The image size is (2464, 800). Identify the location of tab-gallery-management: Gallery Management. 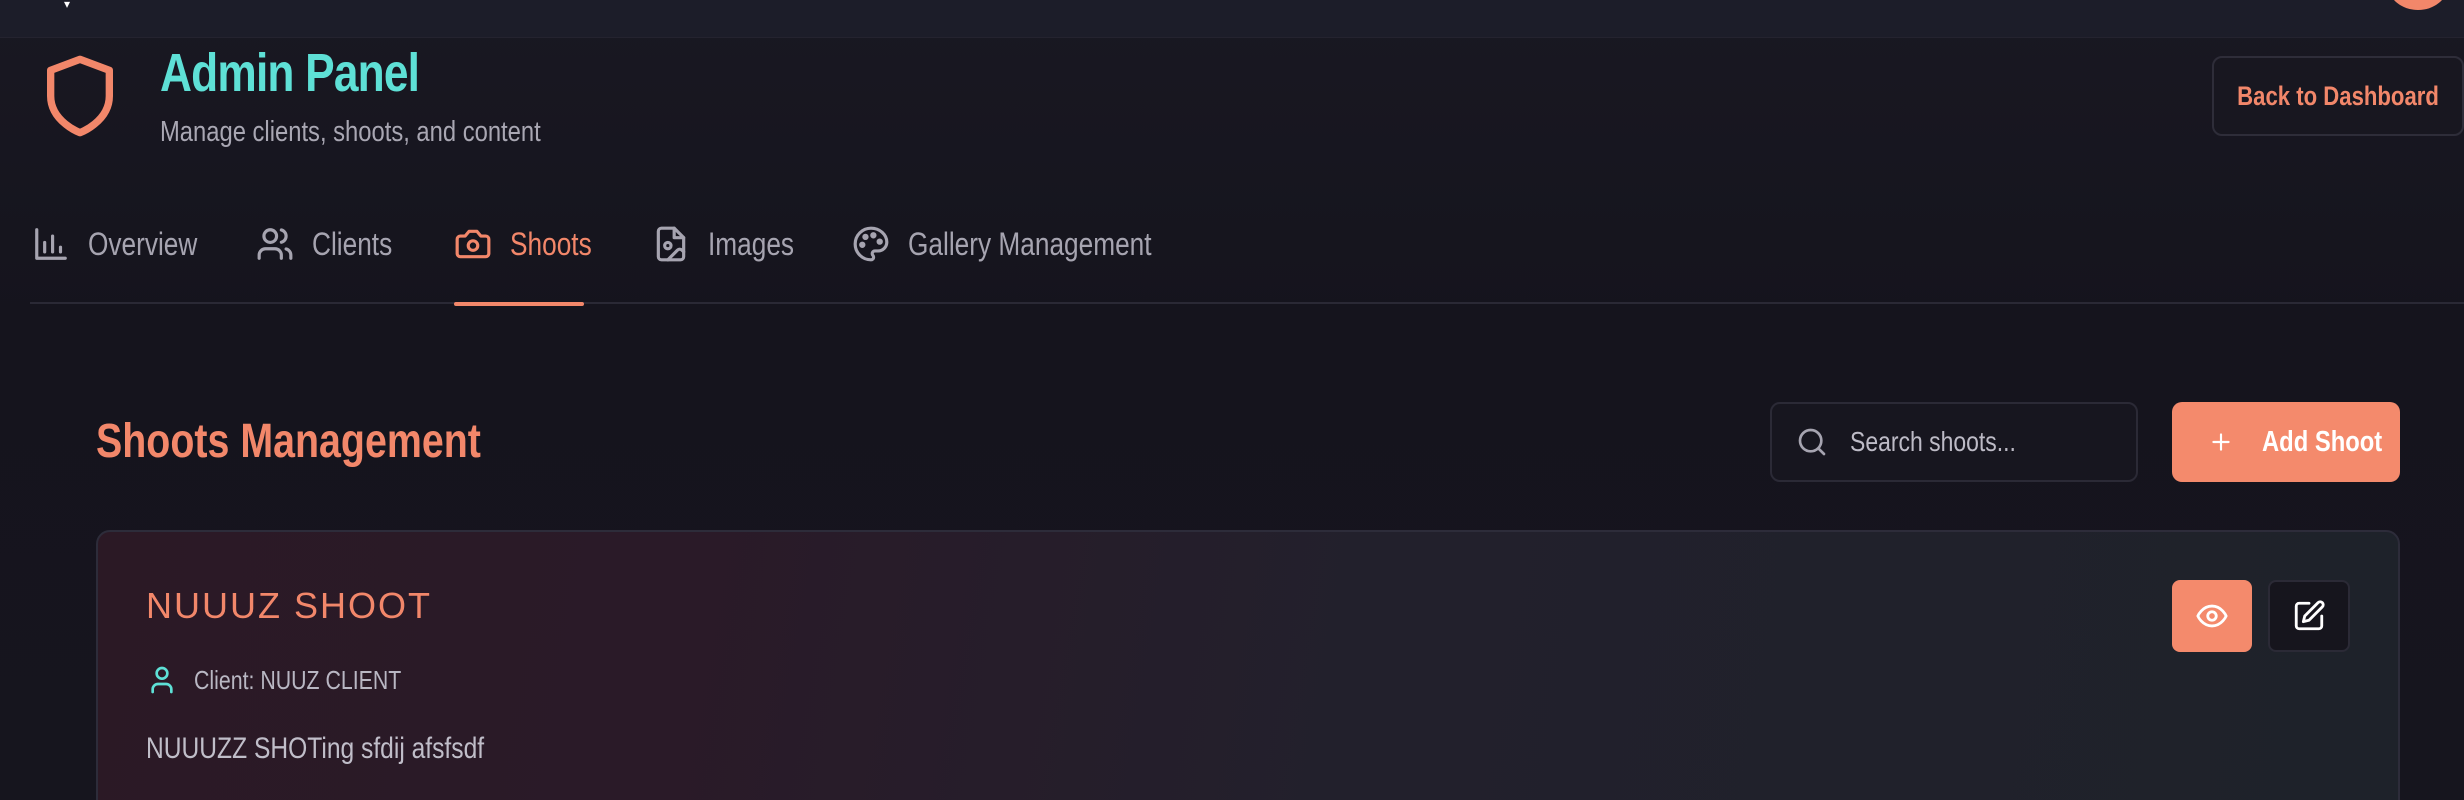
(1028, 262).